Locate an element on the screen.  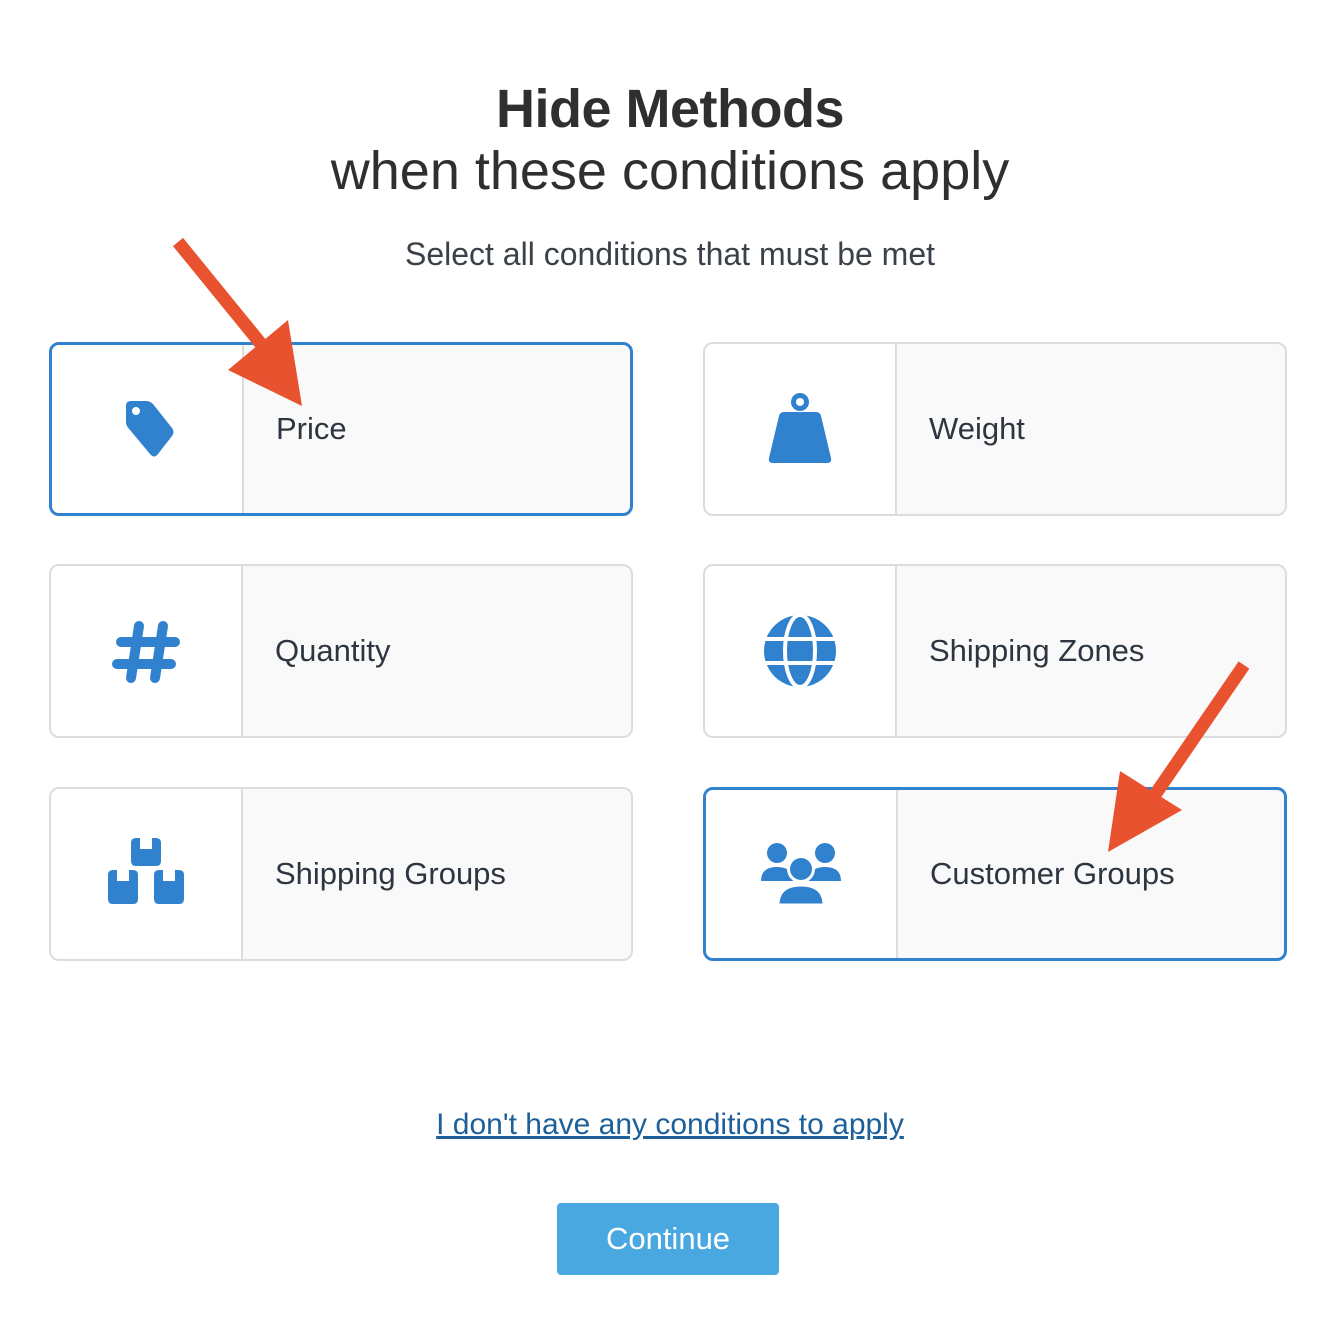
condition-card-shipping-groups: Shipping Groups is located at coordinates (341, 874).